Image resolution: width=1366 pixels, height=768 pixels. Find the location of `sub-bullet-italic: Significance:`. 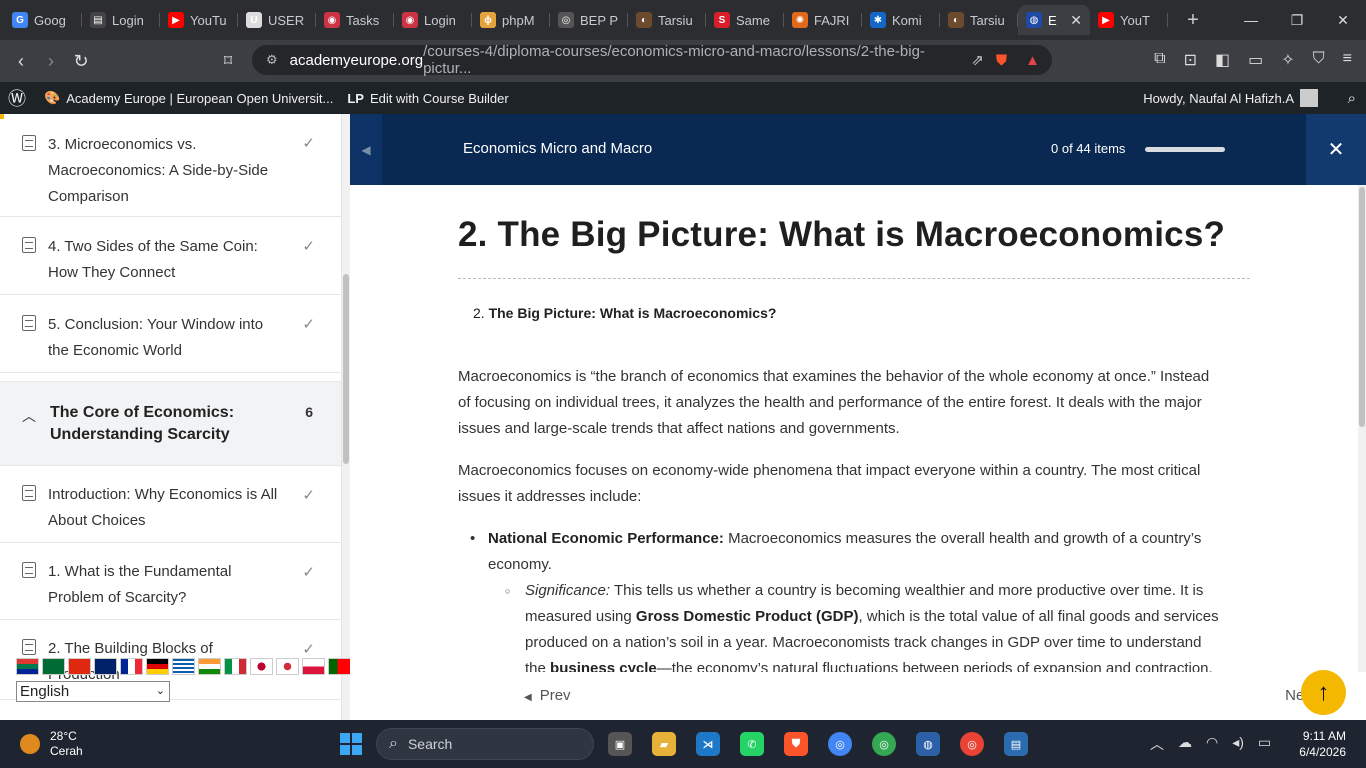

sub-bullet-italic: Significance: is located at coordinates (568, 590).